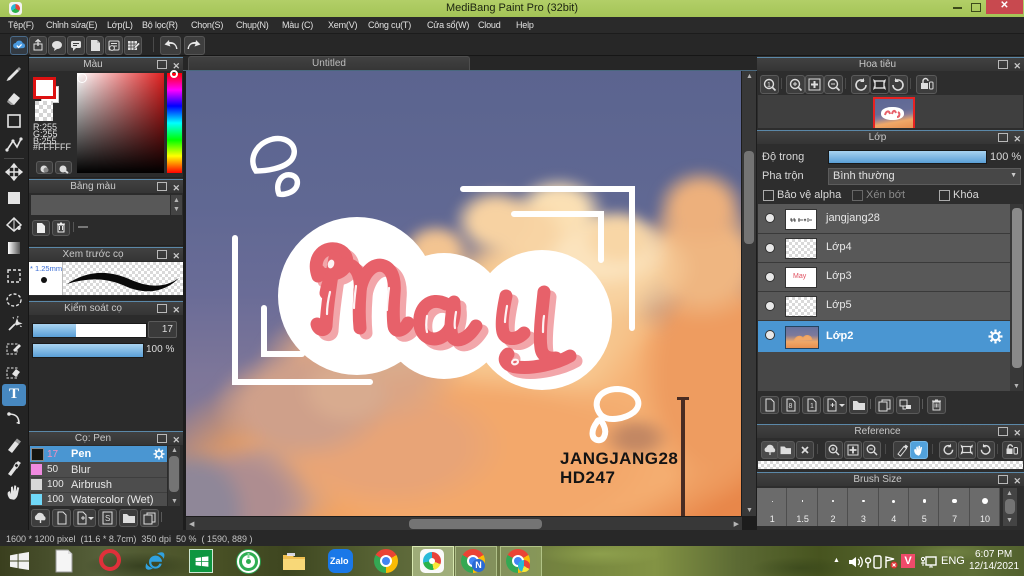 Image resolution: width=1024 pixels, height=576 pixels. Describe the element at coordinates (107, 518) in the screenshot. I see `svg-text: S` at that location.